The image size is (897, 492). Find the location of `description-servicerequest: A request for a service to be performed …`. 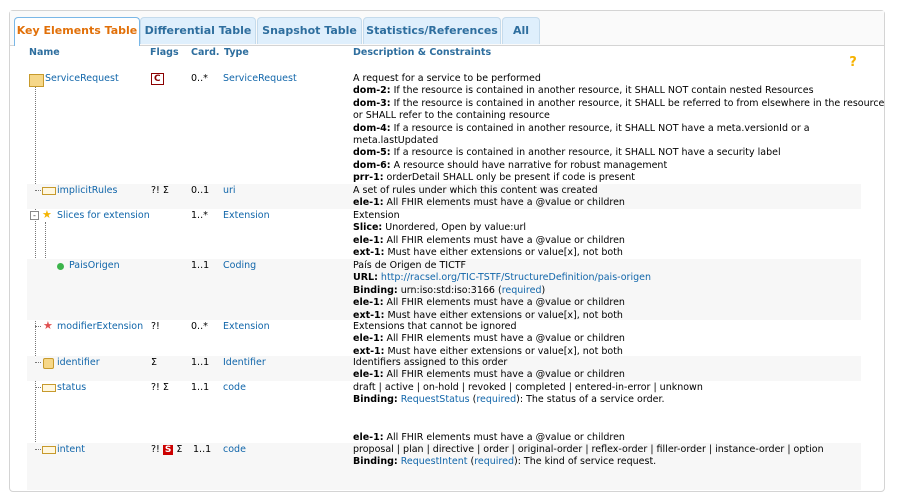

description-servicerequest: A request for a service to be performed … is located at coordinates (619, 129).